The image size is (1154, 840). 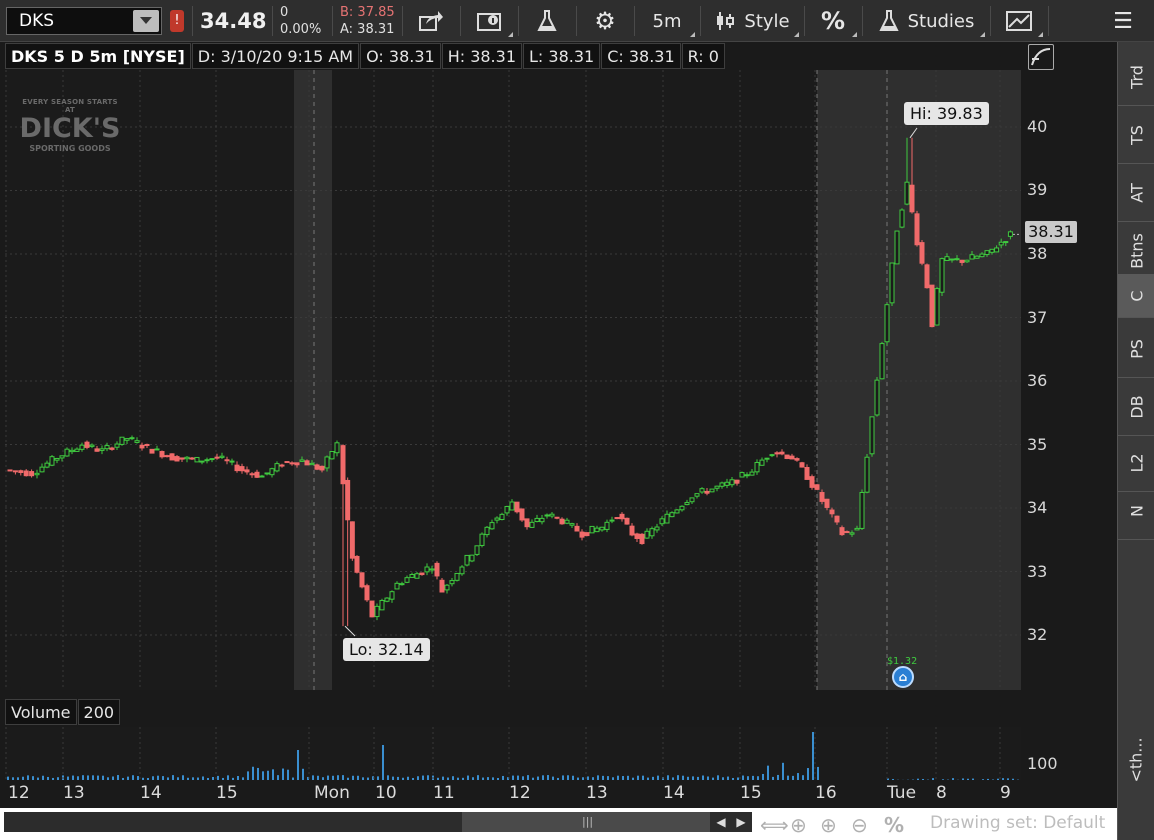 What do you see at coordinates (774, 825) in the screenshot?
I see `zoom-out-icon: ⟺` at bounding box center [774, 825].